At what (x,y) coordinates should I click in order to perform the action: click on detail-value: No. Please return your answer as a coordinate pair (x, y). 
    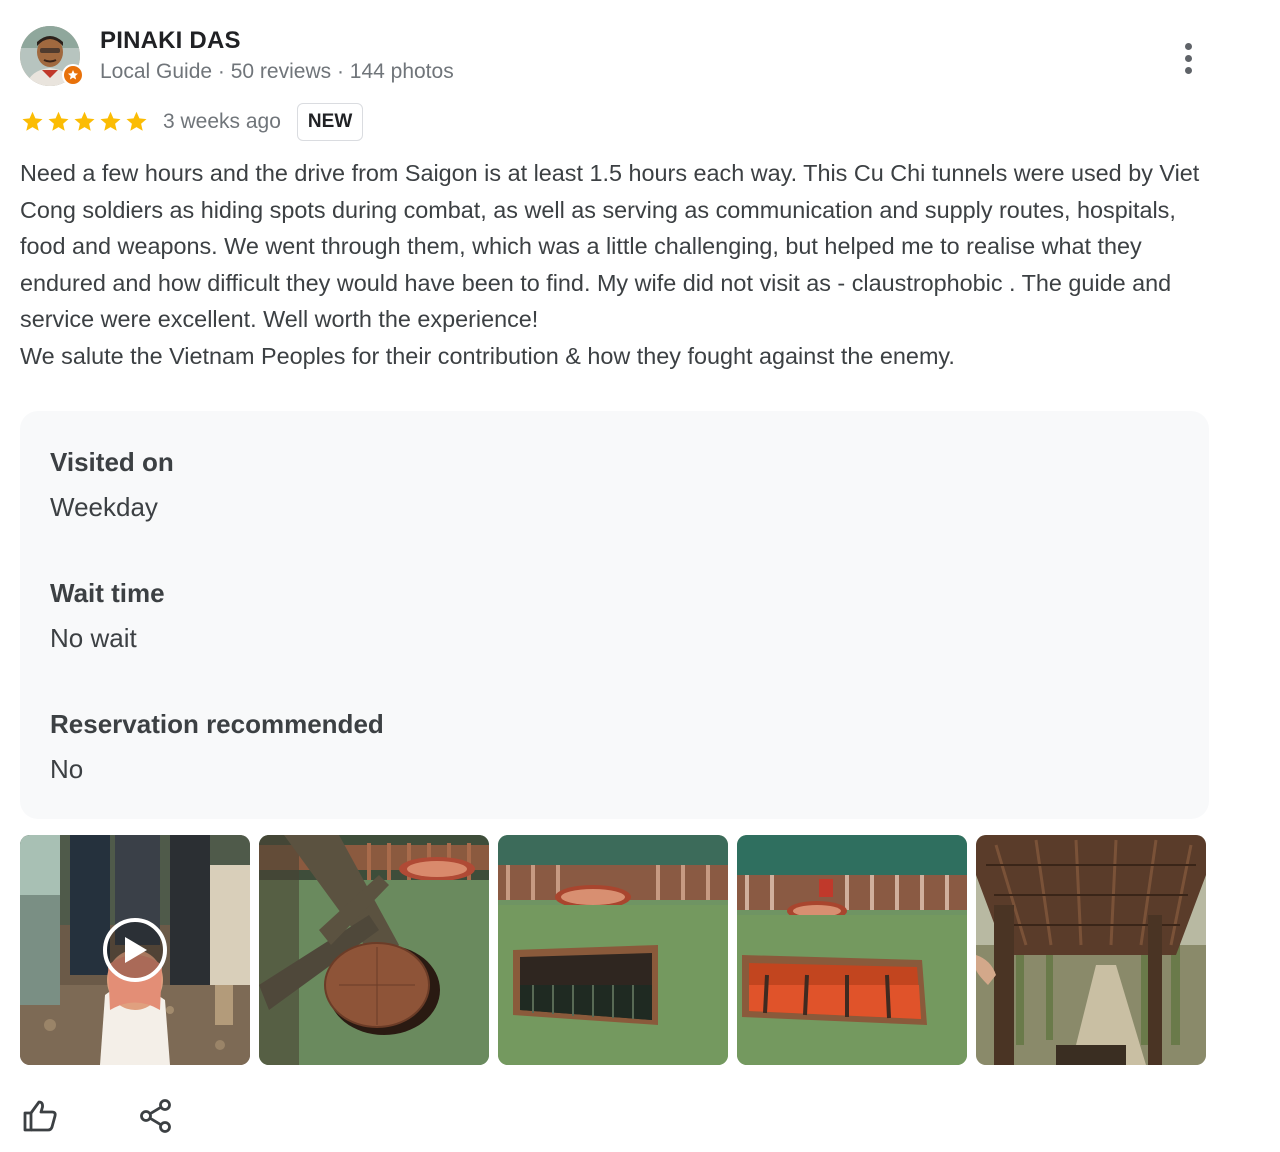
    Looking at the image, I should click on (67, 769).